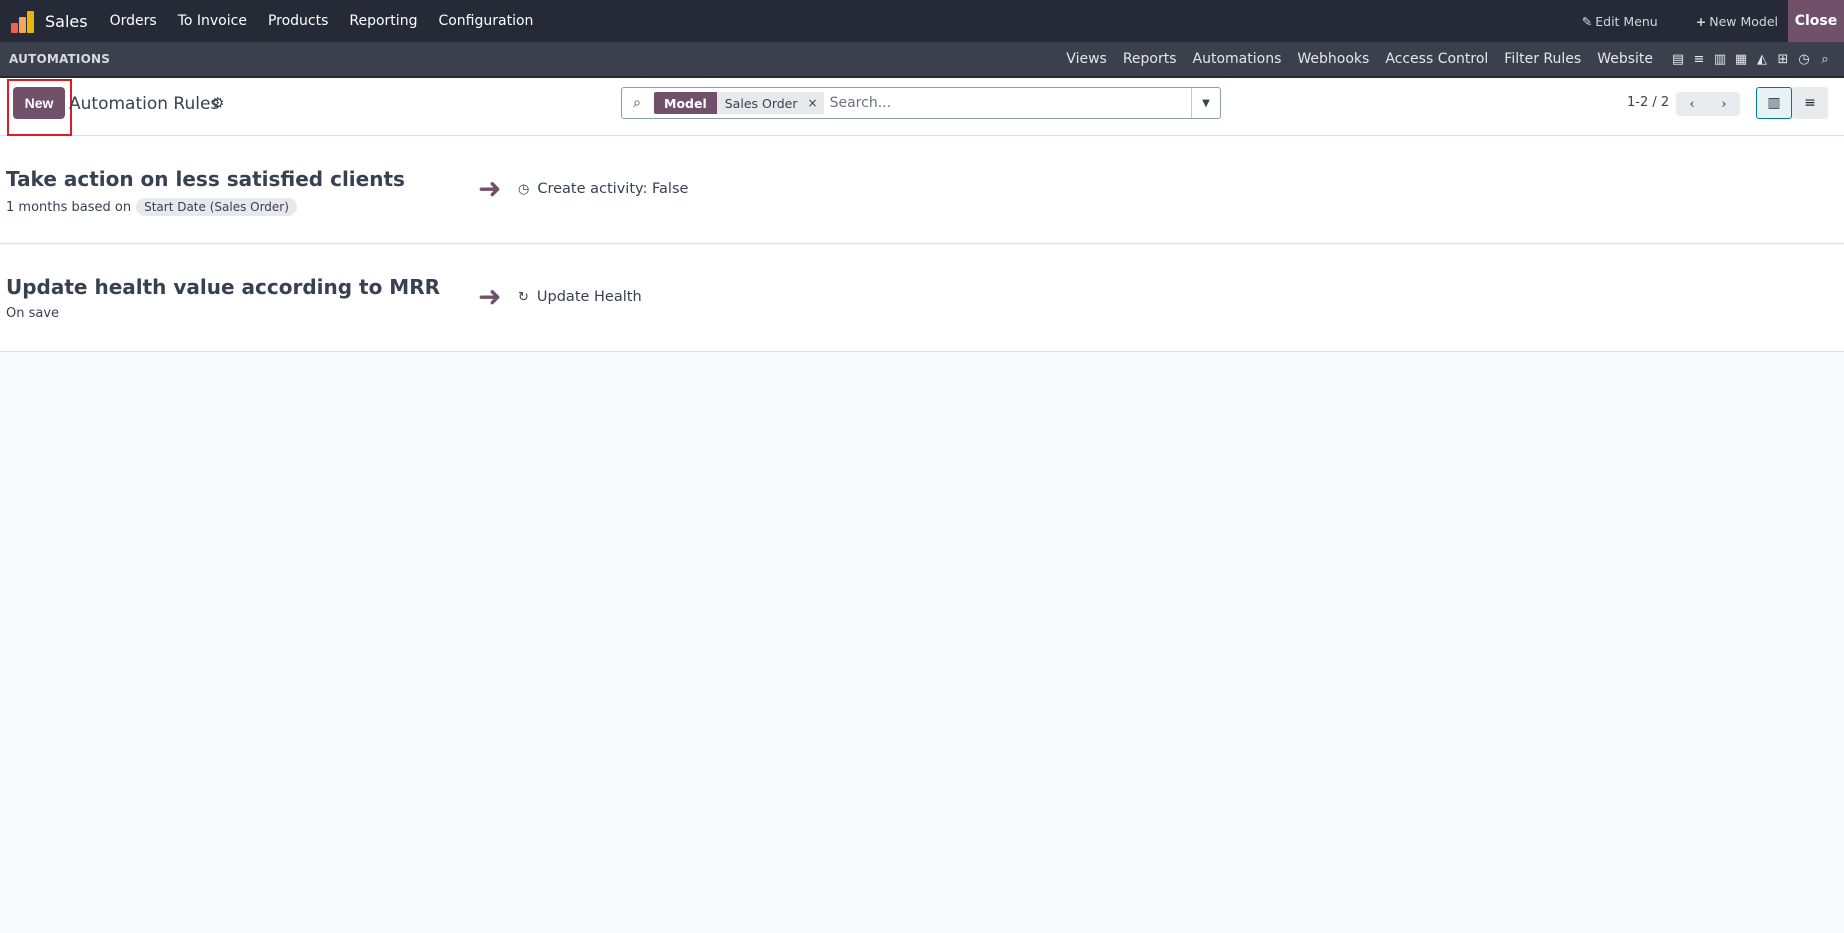 This screenshot has width=1844, height=933. Describe the element at coordinates (523, 297) in the screenshot. I see `refresh-icon: ↻` at that location.